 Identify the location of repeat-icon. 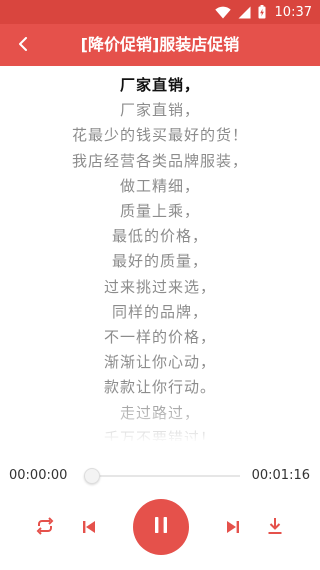
(45, 528).